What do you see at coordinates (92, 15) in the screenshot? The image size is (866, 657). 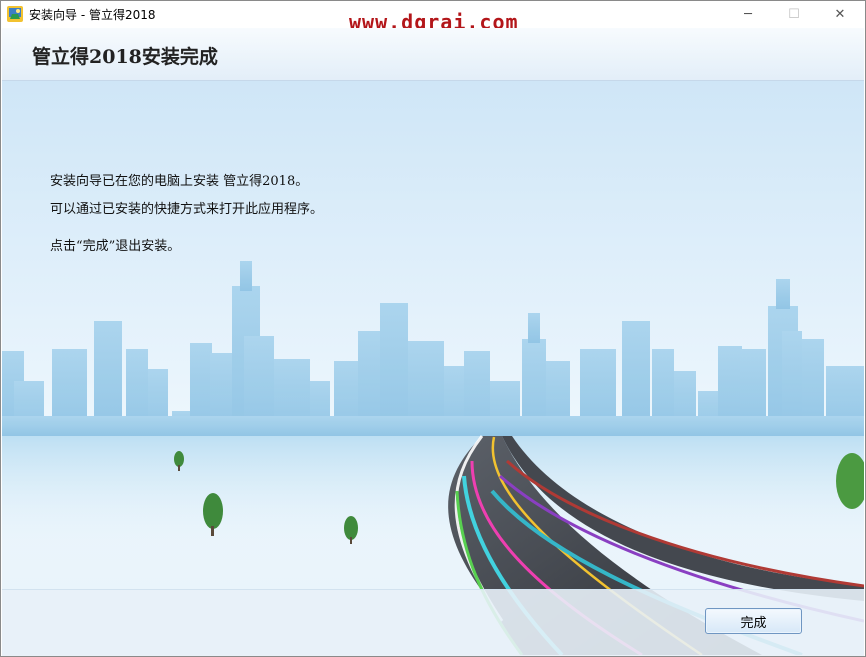 I see `window-title: 安装向导 - 管立得2018` at bounding box center [92, 15].